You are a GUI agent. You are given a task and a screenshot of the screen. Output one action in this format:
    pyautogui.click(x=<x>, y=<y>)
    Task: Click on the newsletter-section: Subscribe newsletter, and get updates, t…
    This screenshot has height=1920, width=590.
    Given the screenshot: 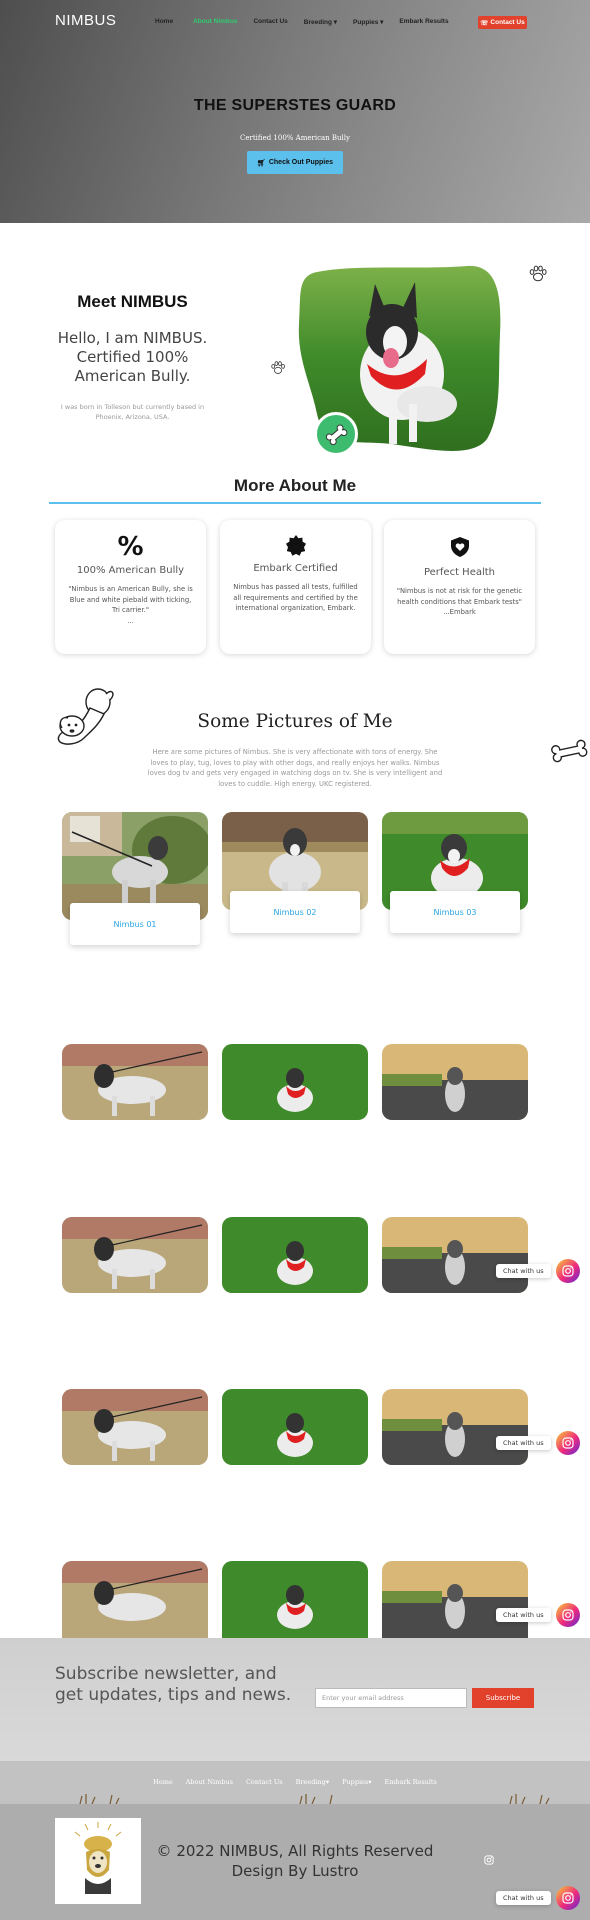 What is the action you would take?
    pyautogui.click(x=295, y=1699)
    